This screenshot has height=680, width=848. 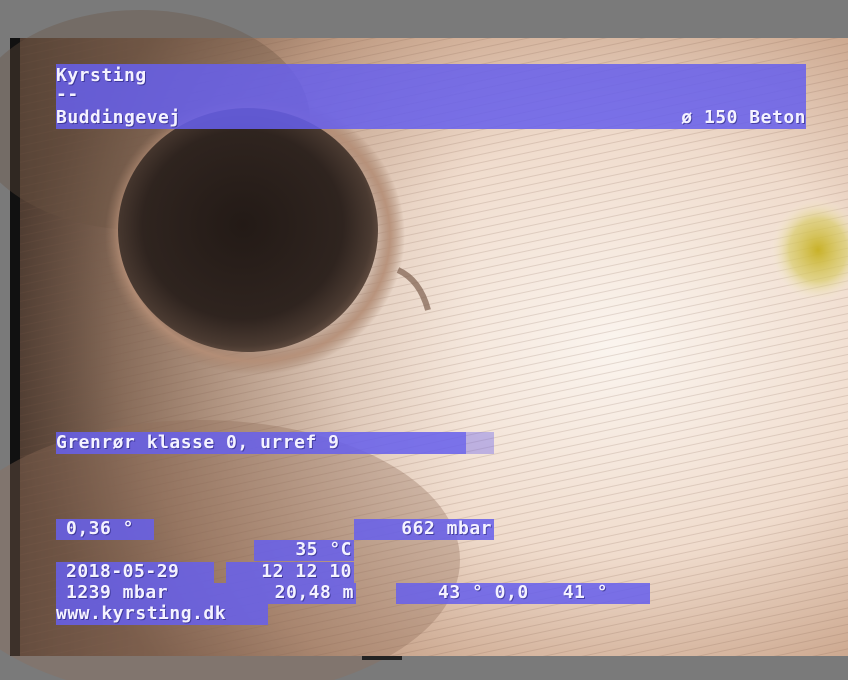 I want to click on orientation-reading: 43 ° 0,0 41 °, so click(x=523, y=592).